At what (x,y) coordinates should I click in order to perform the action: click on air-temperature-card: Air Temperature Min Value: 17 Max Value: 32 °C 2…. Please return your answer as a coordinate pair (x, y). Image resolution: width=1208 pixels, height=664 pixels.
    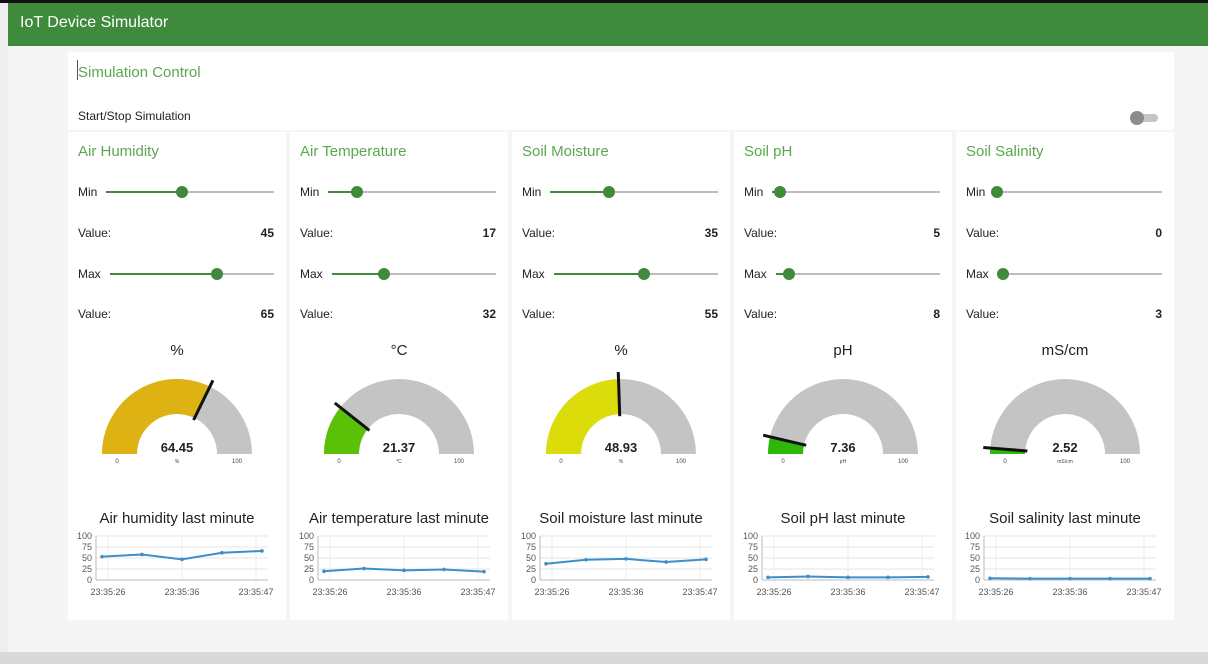
    Looking at the image, I should click on (399, 376).